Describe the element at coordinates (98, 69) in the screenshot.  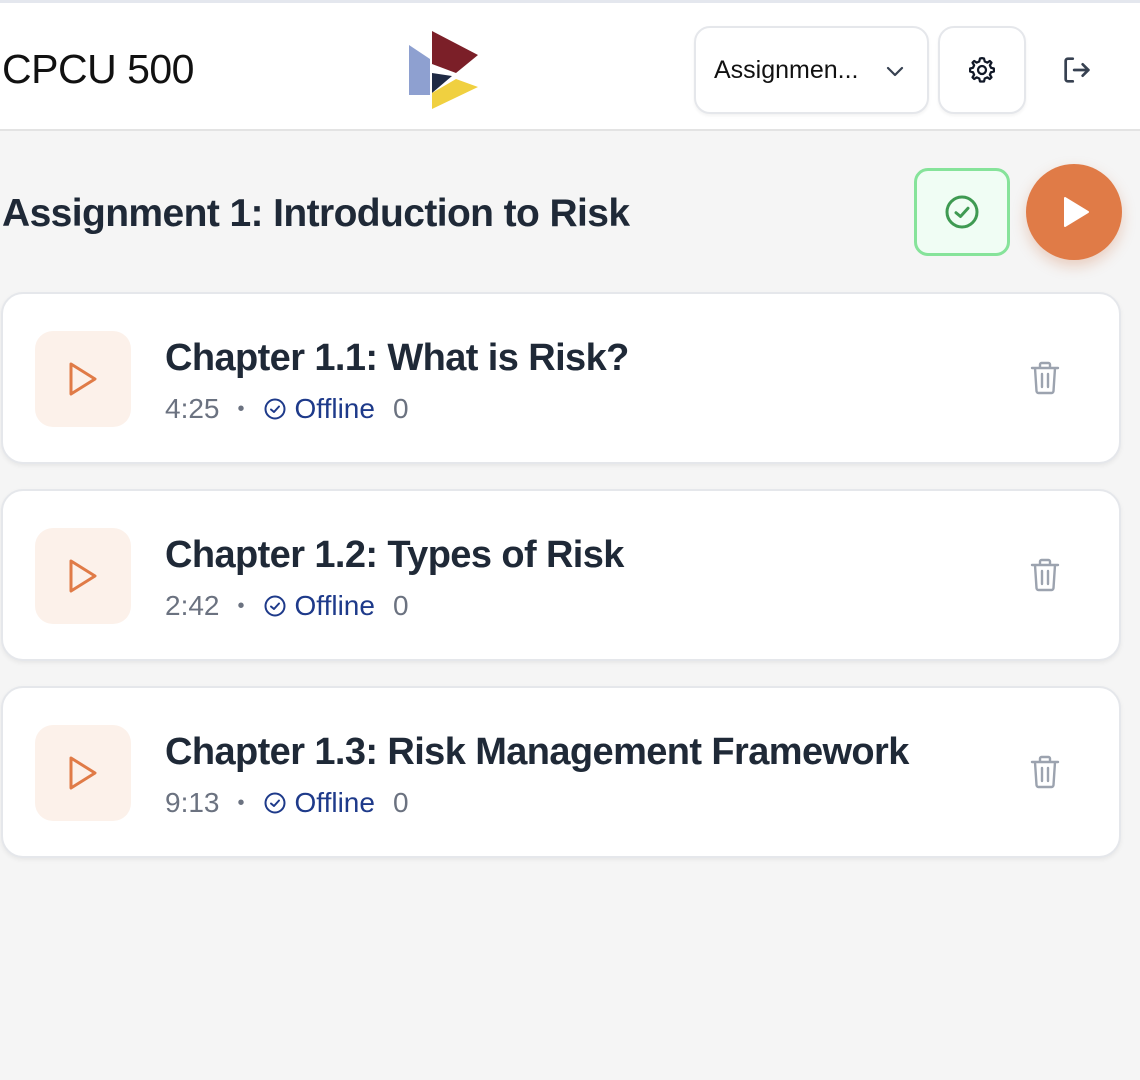
I see `course-title: CPCU 500` at that location.